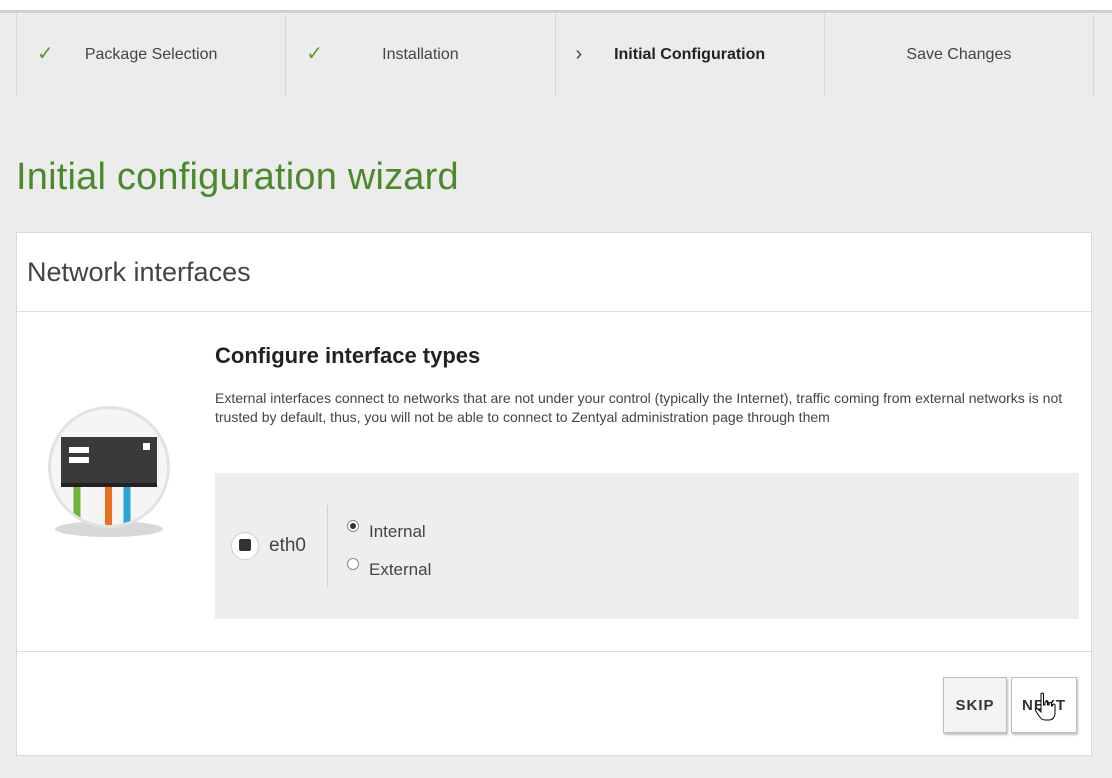 The height and width of the screenshot is (778, 1112). I want to click on section-title: Configure interface types, so click(348, 355).